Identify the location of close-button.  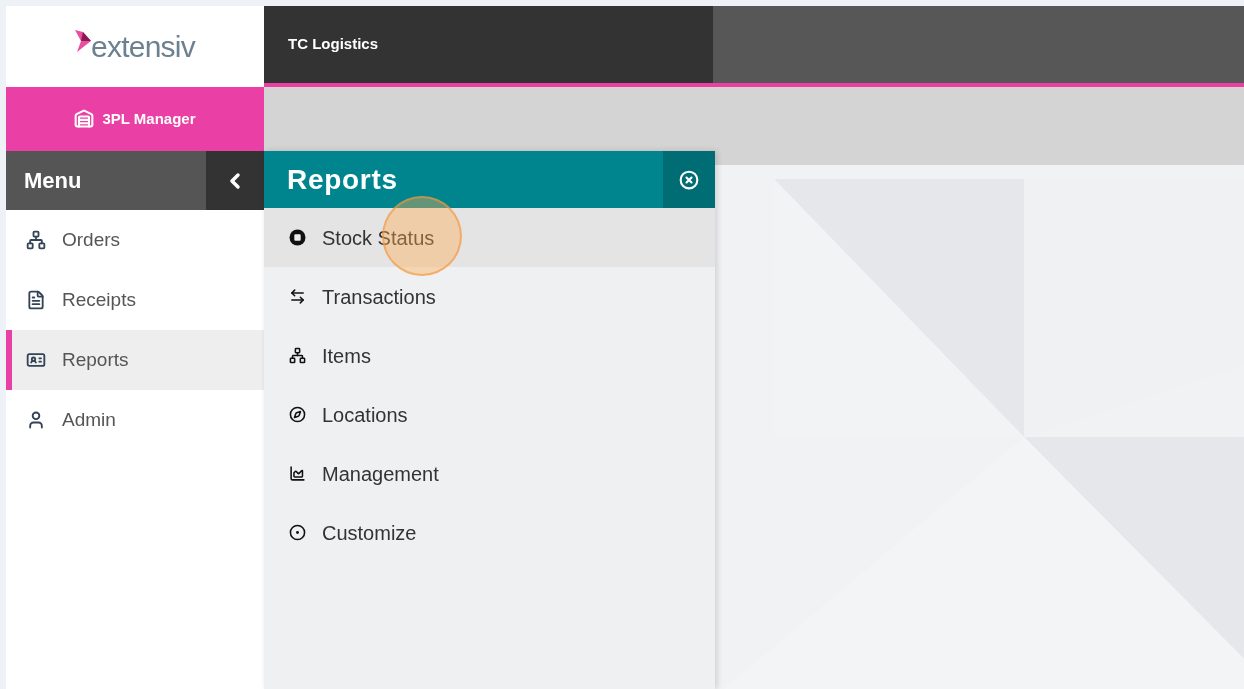
(689, 179).